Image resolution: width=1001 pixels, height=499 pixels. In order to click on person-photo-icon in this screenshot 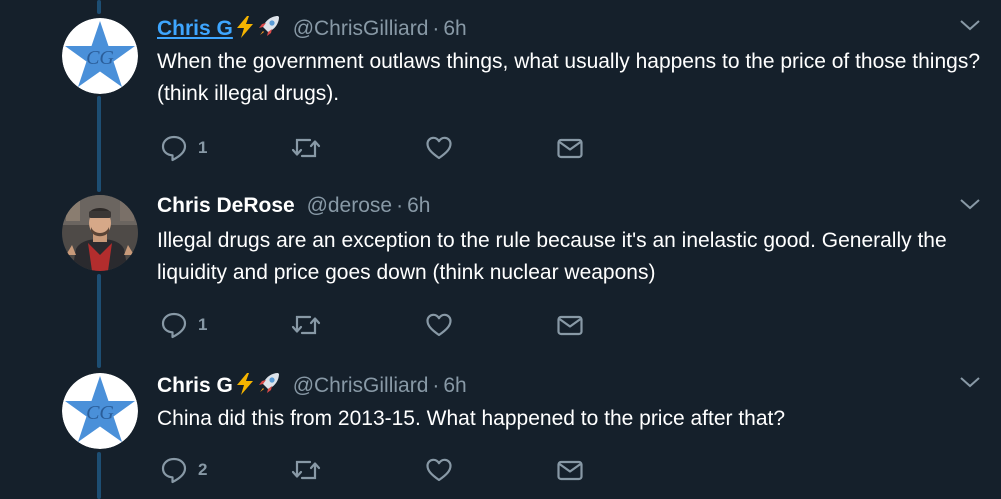, I will do `click(100, 233)`.